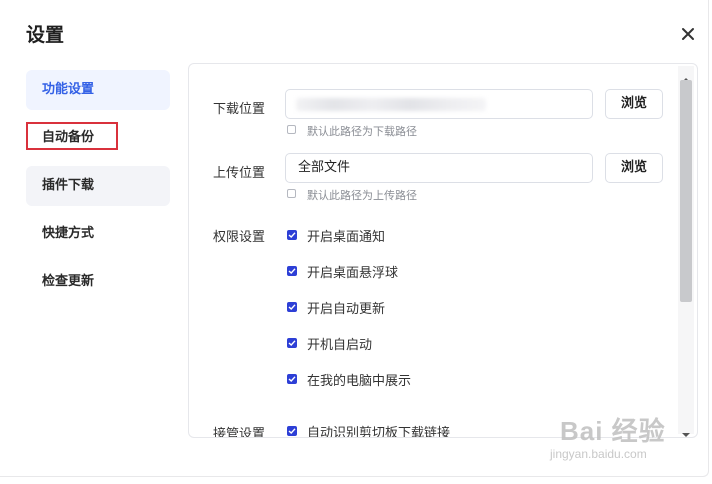  I want to click on desktop-notification-label: 开启桌面通知, so click(346, 237).